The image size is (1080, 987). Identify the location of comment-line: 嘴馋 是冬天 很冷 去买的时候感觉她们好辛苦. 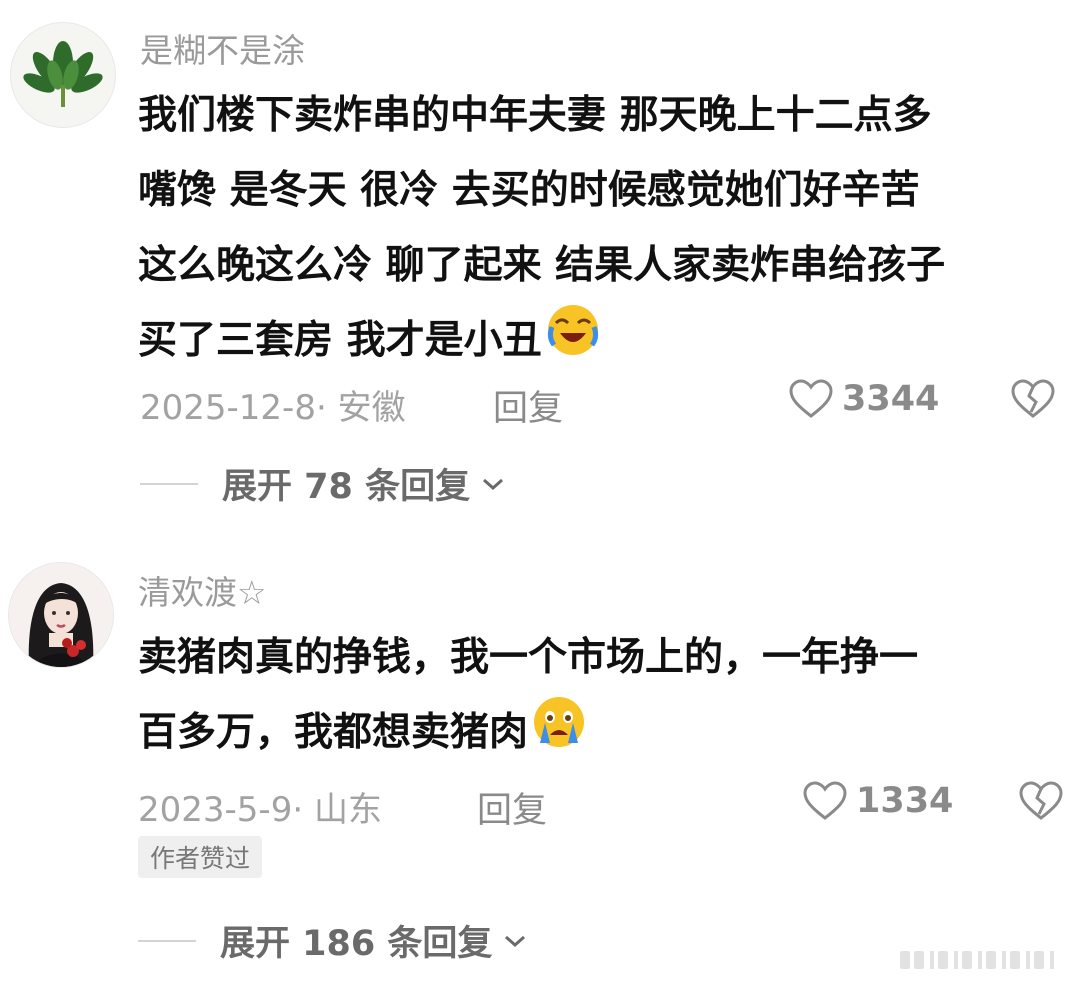
(529, 190).